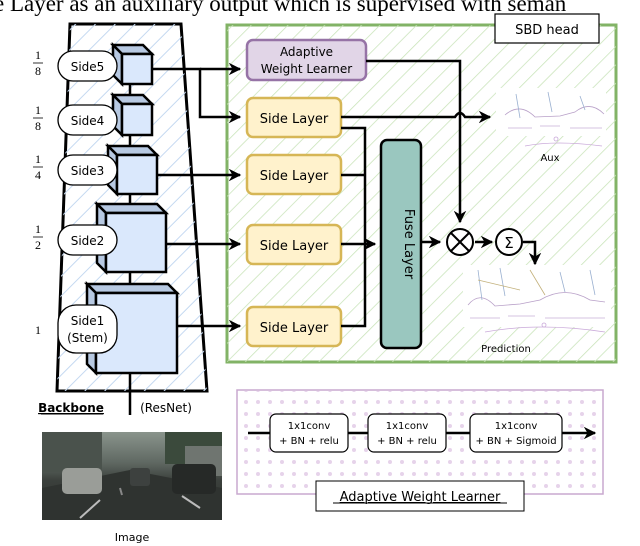  I want to click on awl-block-2: 1x1conv + BN + relu, so click(407, 433).